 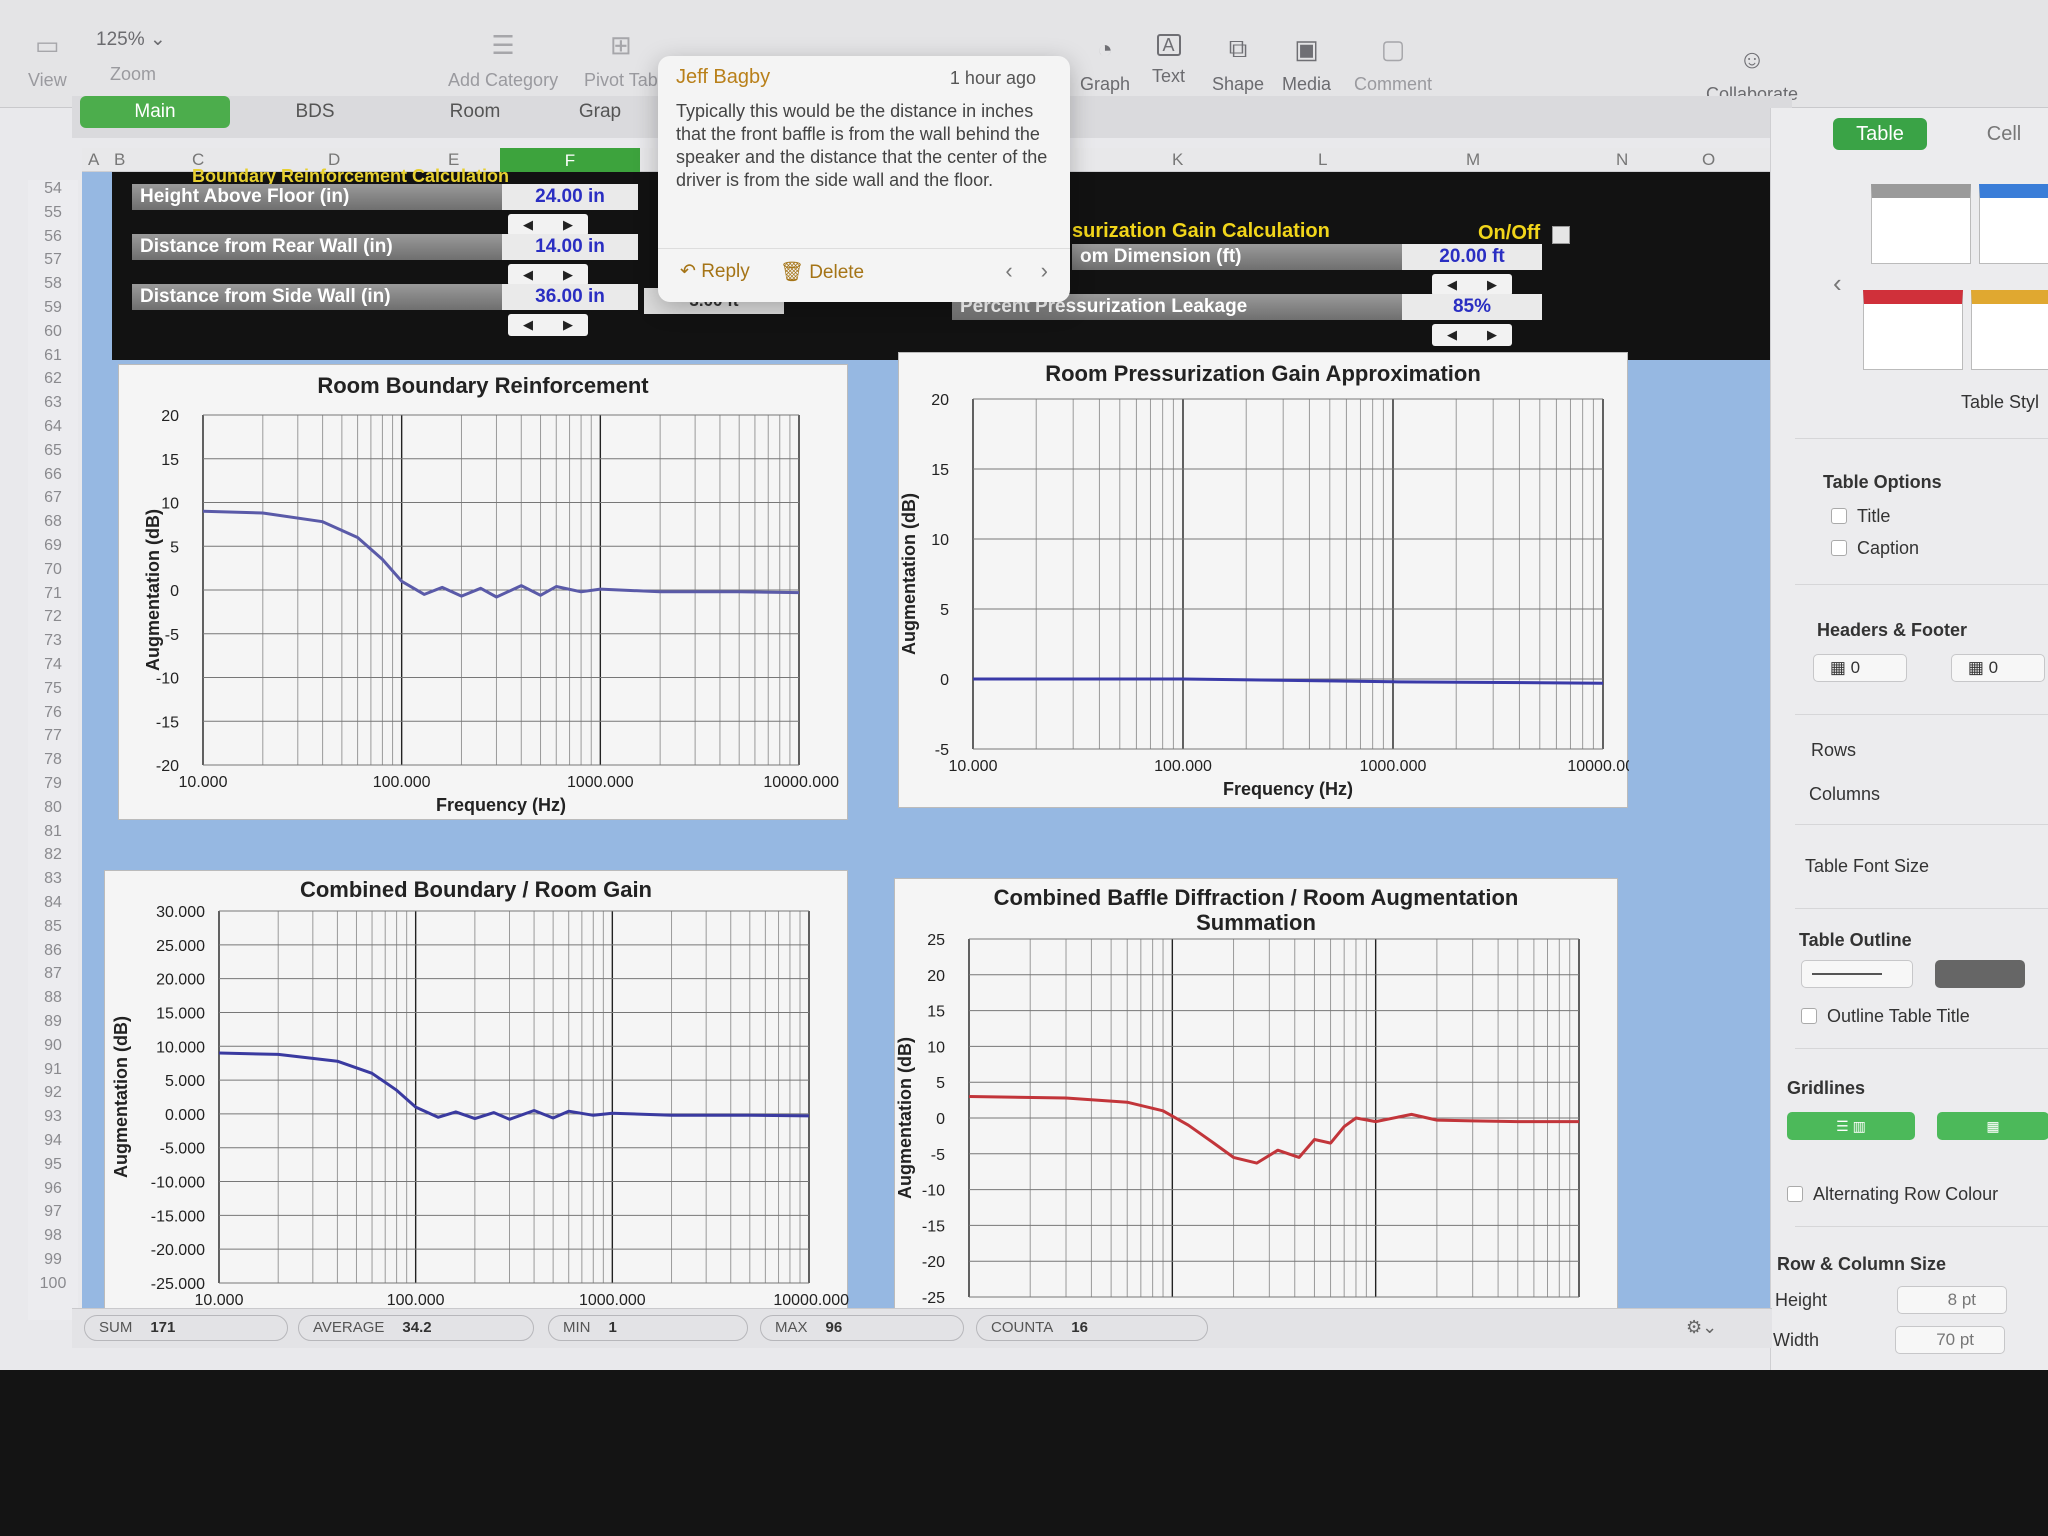 I want to click on row-header-89: 89, so click(x=53, y=1022).